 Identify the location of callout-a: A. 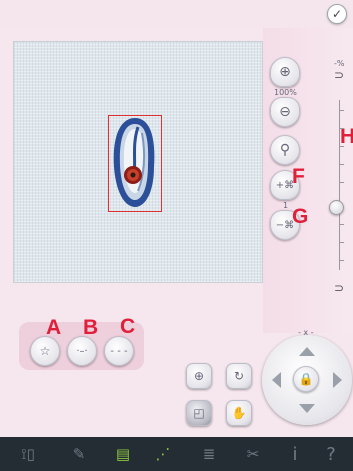
(54, 327).